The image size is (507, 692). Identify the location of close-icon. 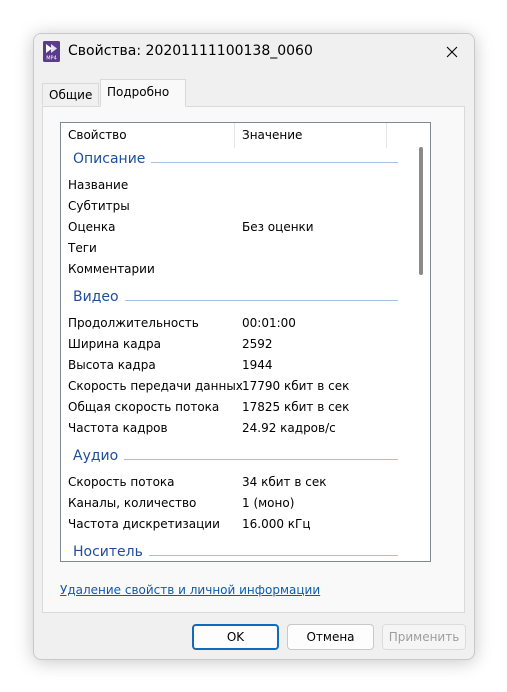
(452, 52).